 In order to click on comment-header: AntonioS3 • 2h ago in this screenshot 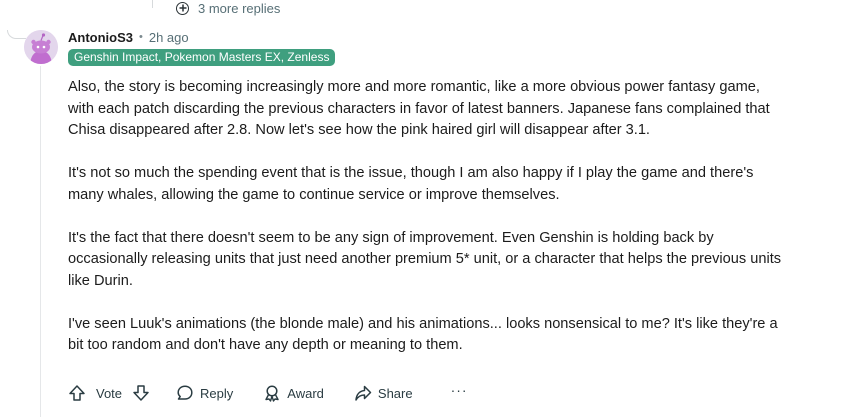, I will do `click(128, 37)`.